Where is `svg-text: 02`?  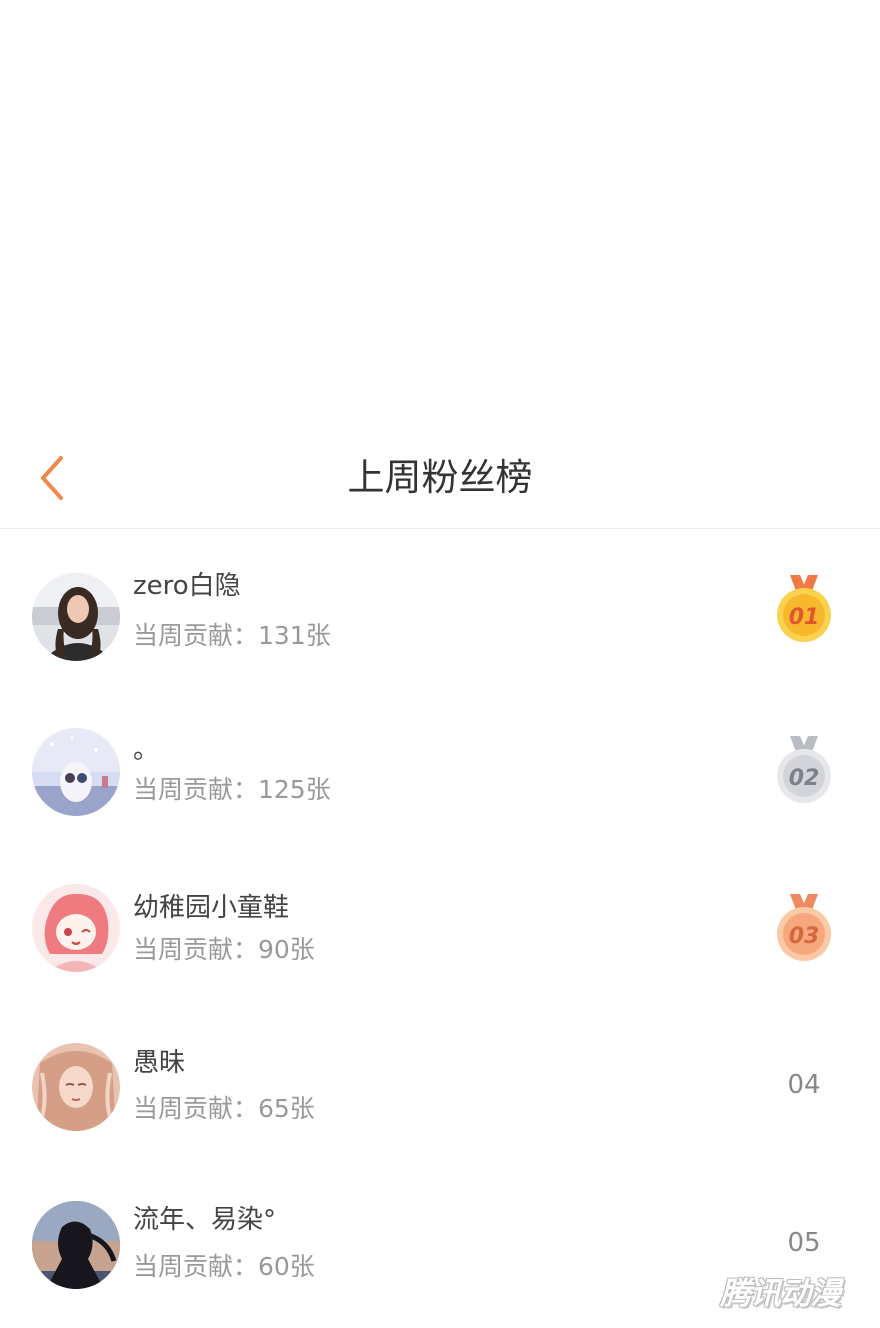
svg-text: 02 is located at coordinates (804, 778).